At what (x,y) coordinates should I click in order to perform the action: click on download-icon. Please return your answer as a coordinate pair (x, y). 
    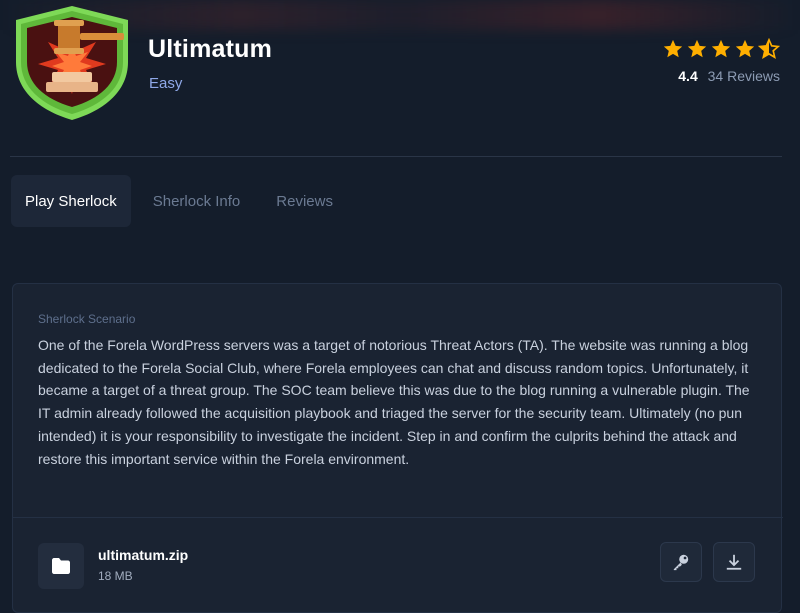
    Looking at the image, I should click on (734, 562).